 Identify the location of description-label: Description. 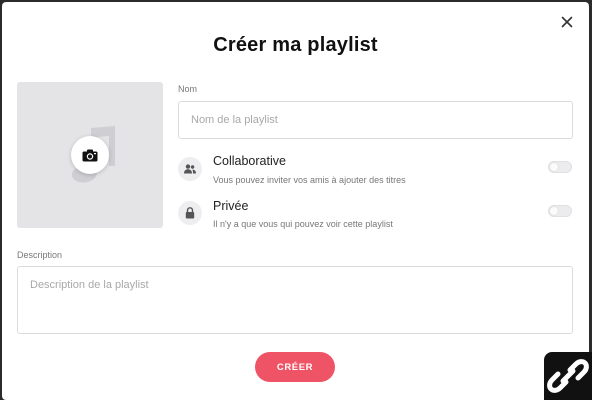
(40, 255).